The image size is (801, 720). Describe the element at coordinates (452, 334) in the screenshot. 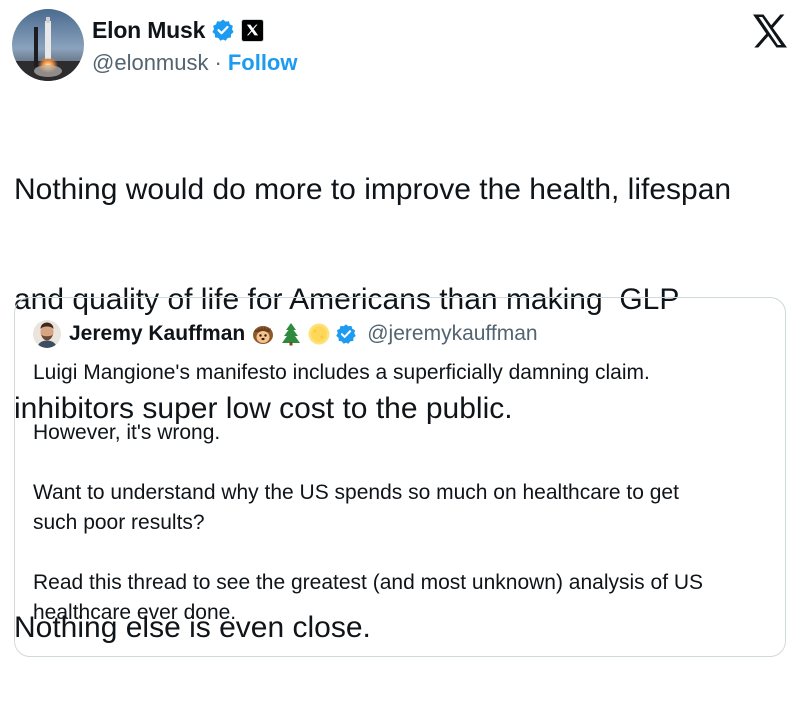

I see `quoted-author-handle: @jeremykauffman` at that location.